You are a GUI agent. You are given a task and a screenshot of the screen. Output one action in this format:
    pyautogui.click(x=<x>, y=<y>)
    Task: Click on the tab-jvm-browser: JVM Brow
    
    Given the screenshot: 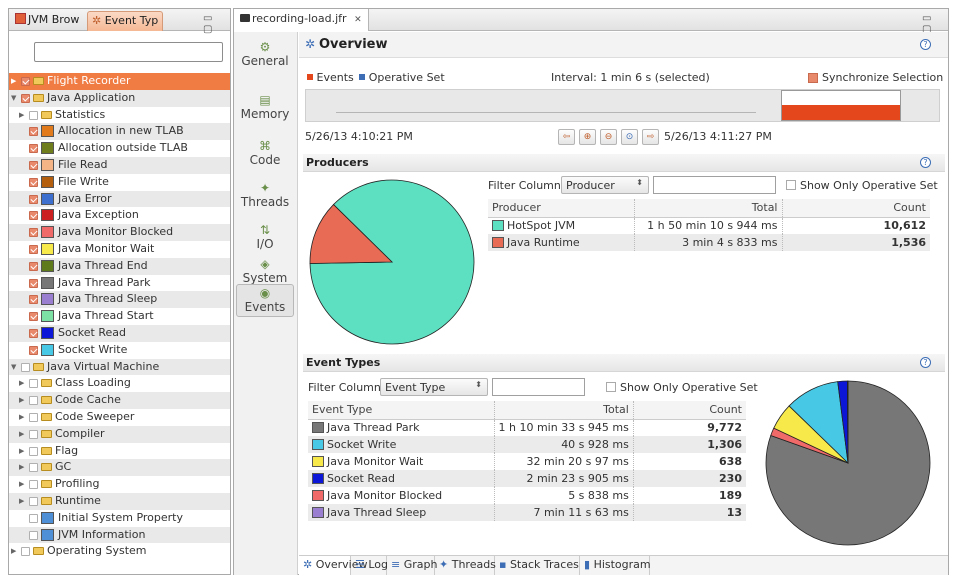 What is the action you would take?
    pyautogui.click(x=47, y=21)
    